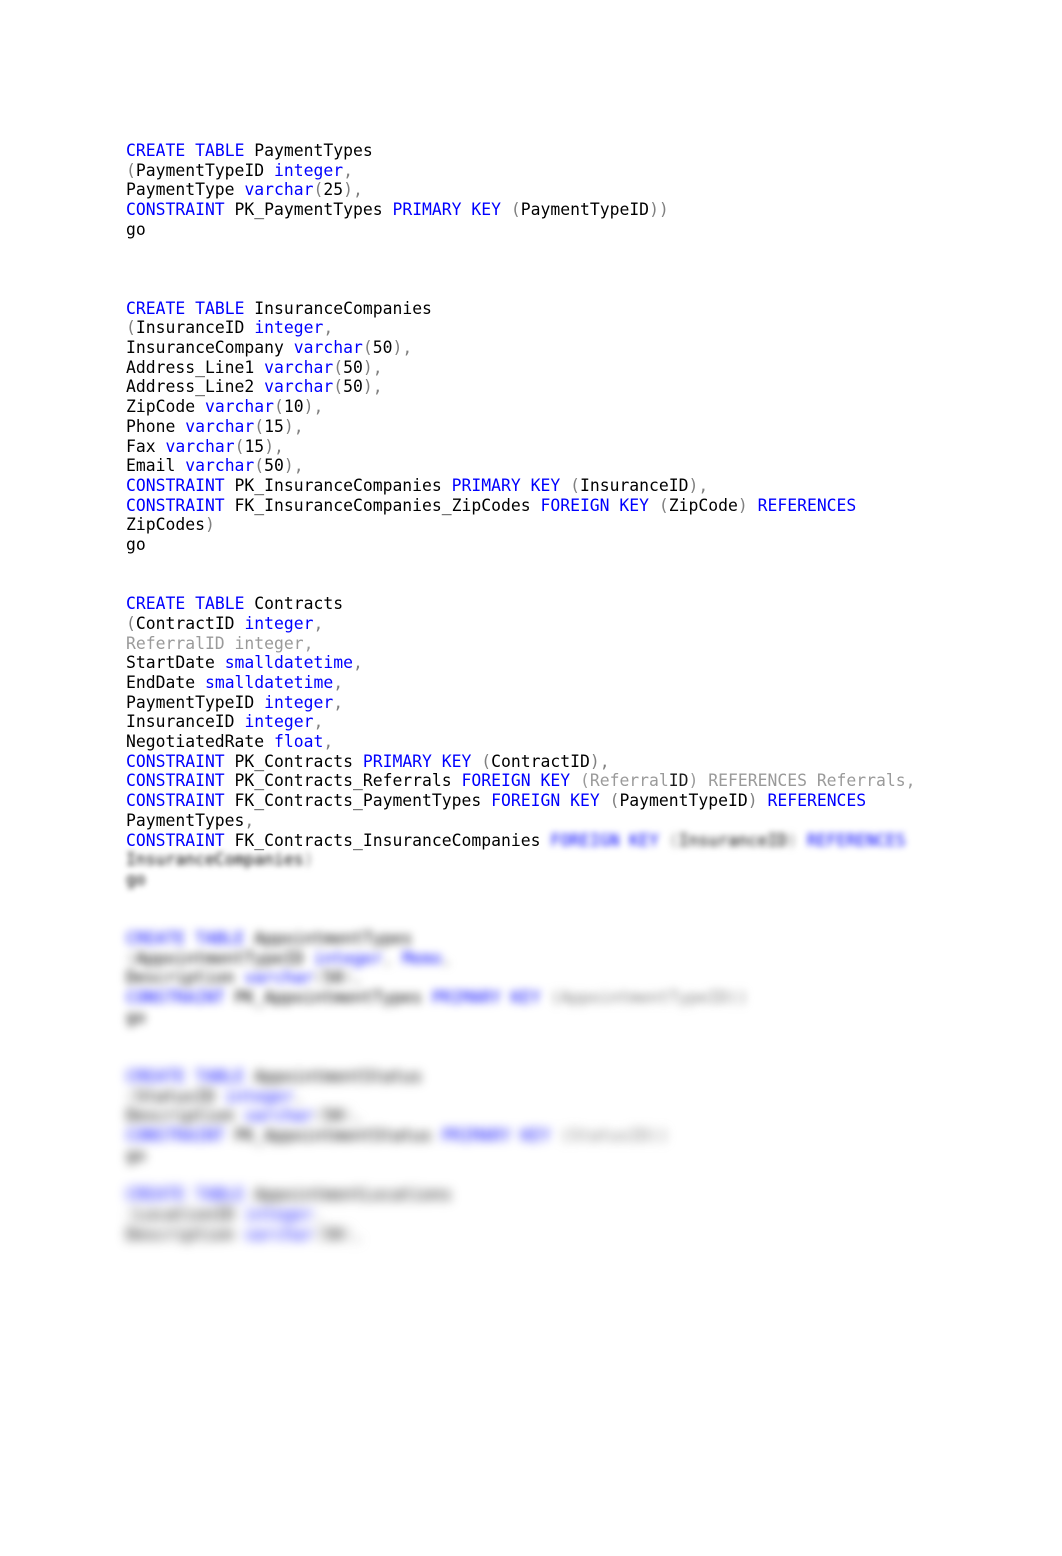 This screenshot has height=1556, width=1062. I want to click on code-line: (AppointmentTypeID integer, Memo,, so click(576, 959).